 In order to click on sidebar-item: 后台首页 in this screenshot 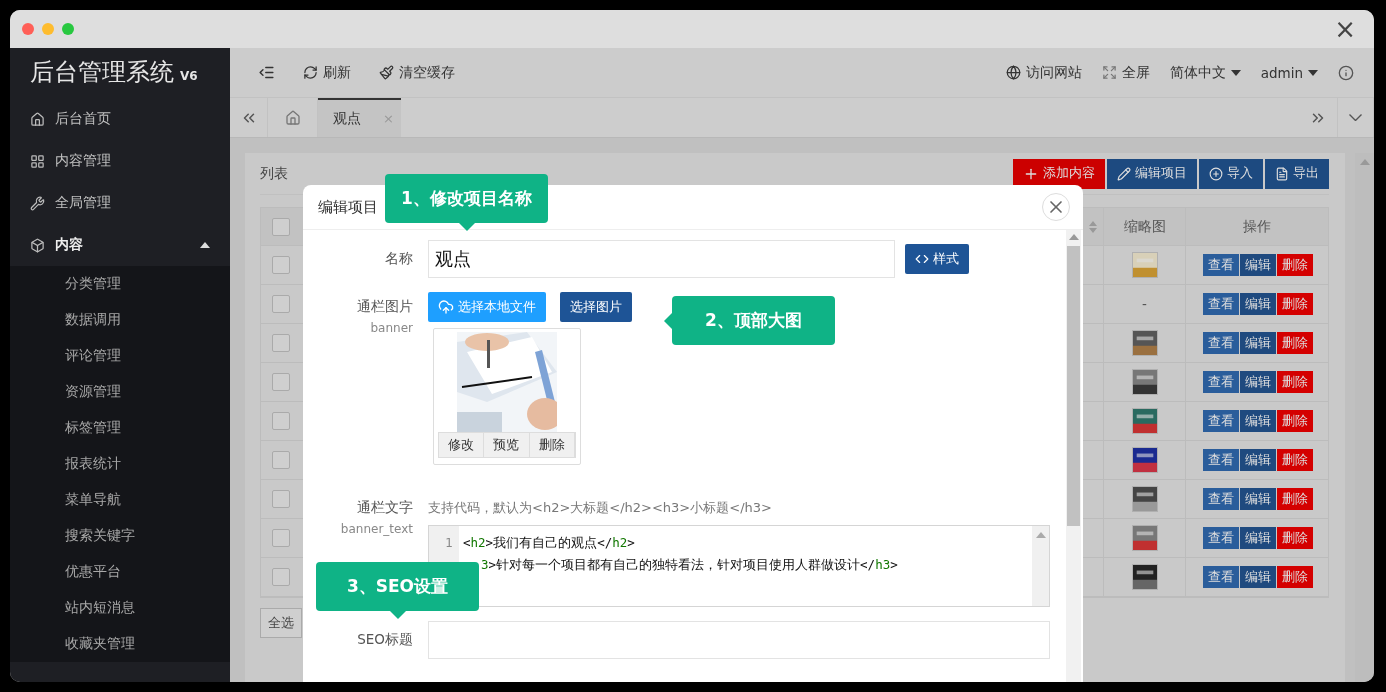, I will do `click(120, 119)`.